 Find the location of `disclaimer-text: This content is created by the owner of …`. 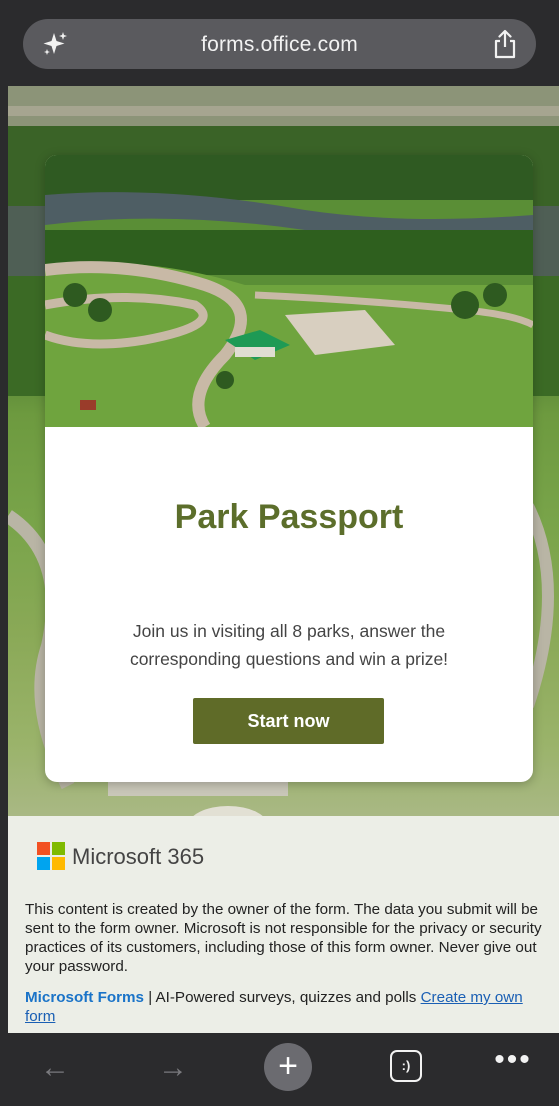

disclaimer-text: This content is created by the owner of … is located at coordinates (283, 938).